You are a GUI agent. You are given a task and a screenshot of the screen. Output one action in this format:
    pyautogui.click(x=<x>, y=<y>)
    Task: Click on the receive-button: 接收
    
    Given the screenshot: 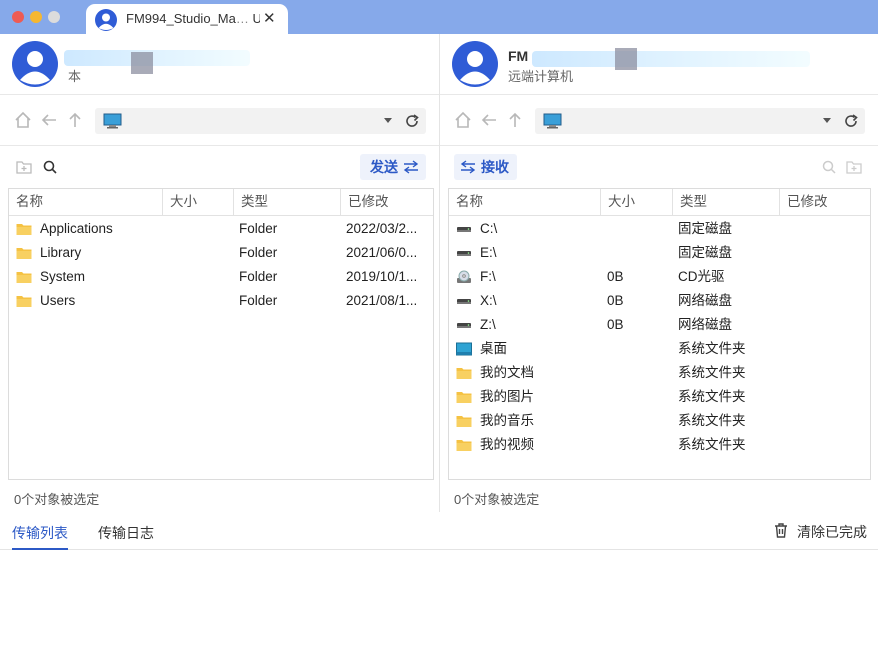 What is the action you would take?
    pyautogui.click(x=485, y=167)
    